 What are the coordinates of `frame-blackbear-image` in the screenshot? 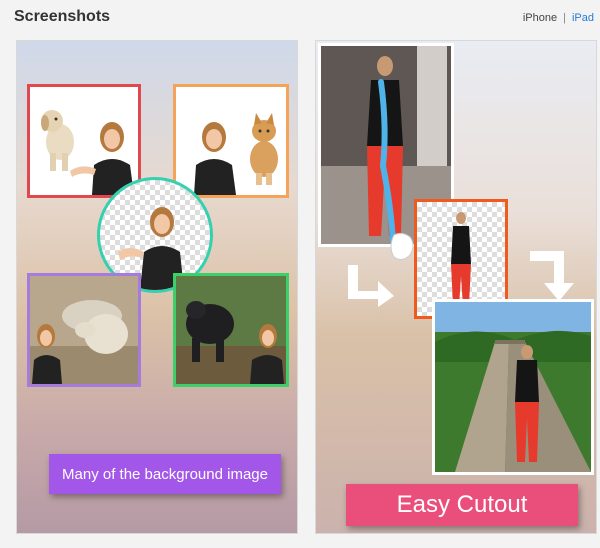 It's located at (231, 330).